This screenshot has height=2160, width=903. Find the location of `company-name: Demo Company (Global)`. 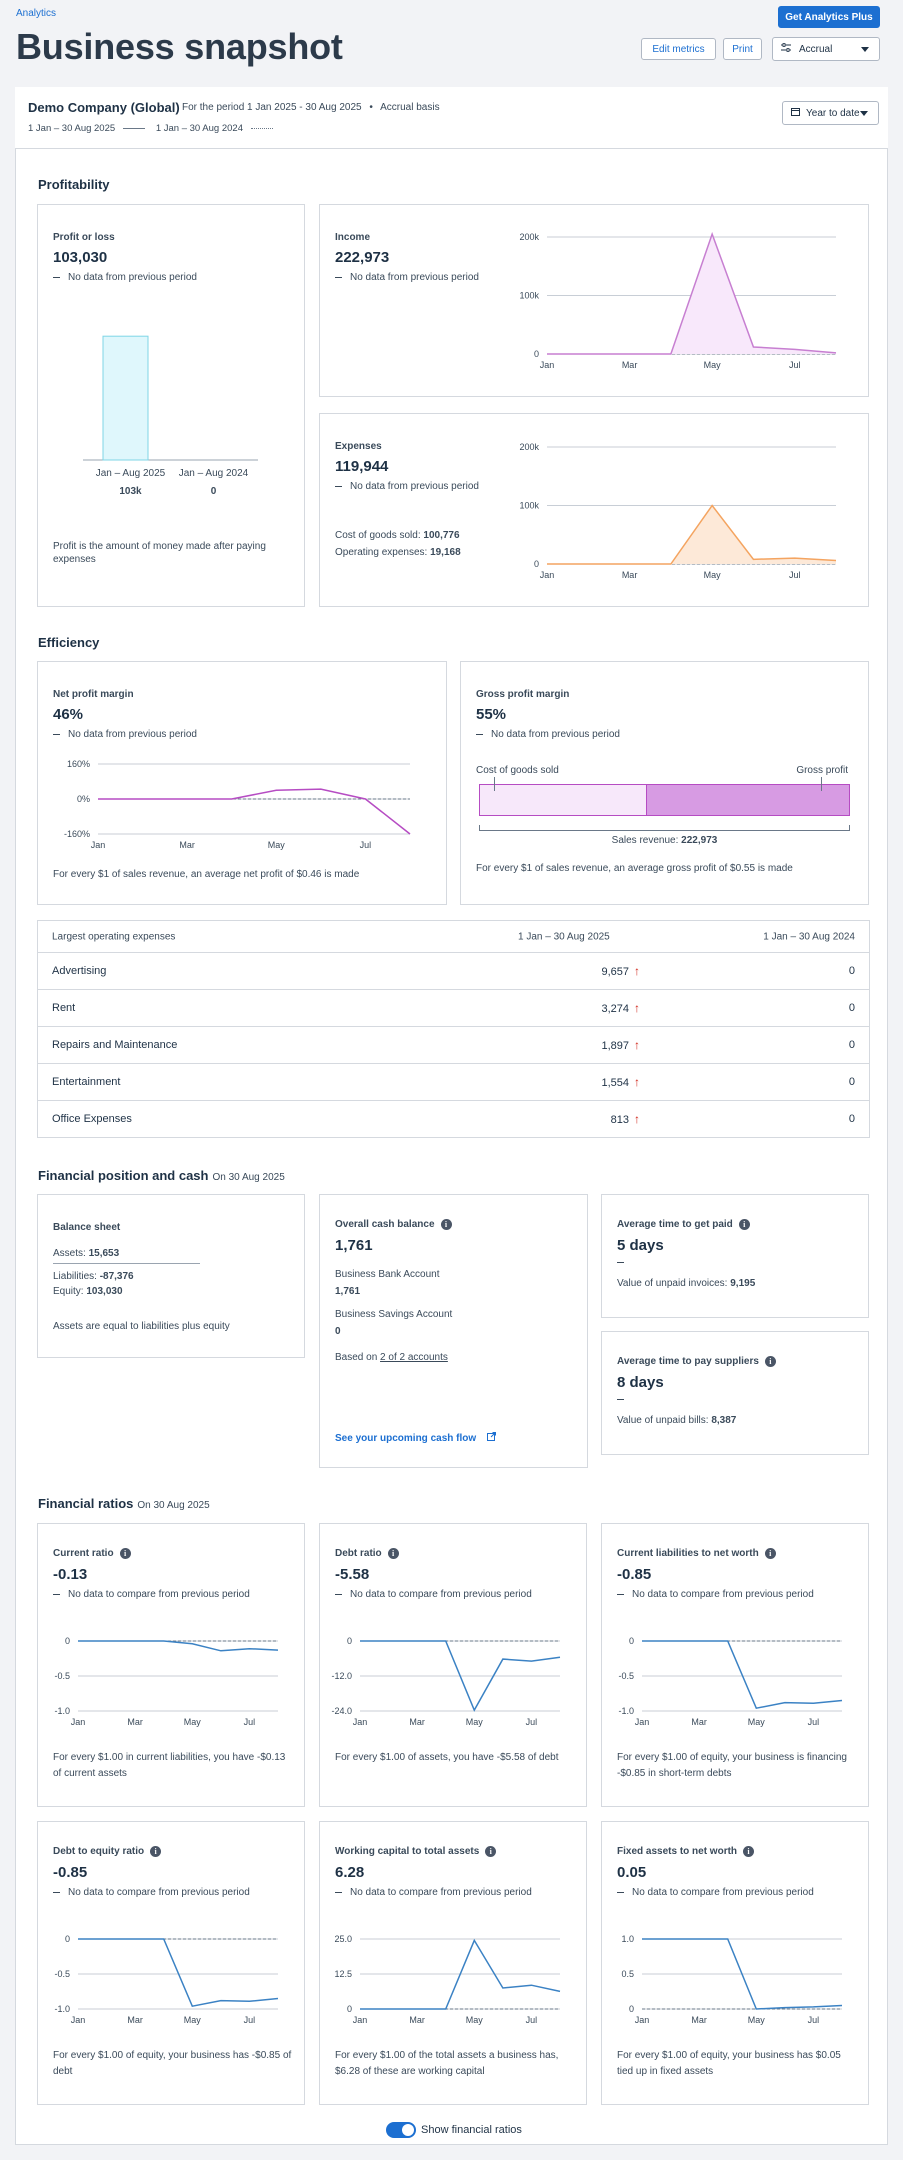

company-name: Demo Company (Global) is located at coordinates (104, 107).